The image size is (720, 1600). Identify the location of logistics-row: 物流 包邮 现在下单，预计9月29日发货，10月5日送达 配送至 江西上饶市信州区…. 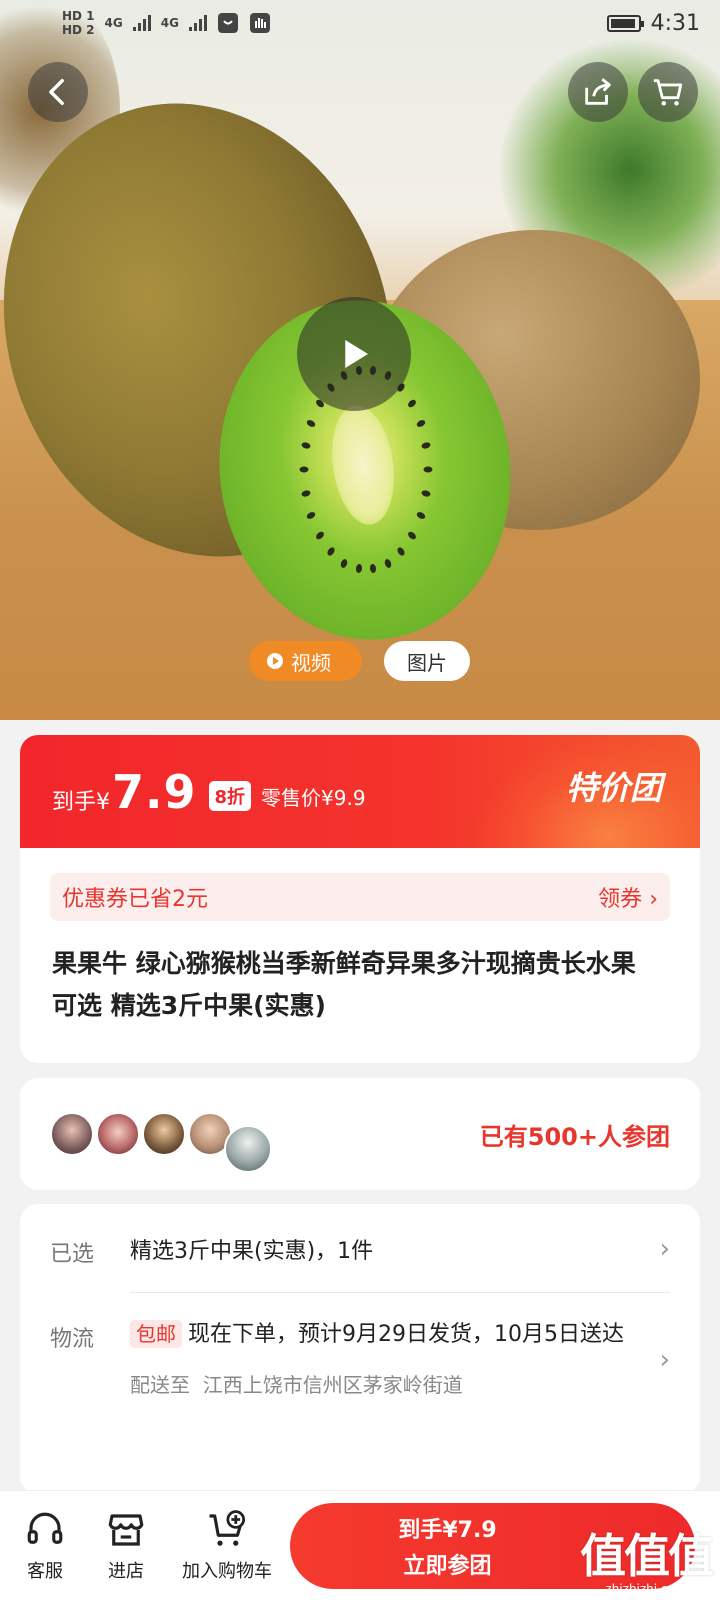
(360, 1360).